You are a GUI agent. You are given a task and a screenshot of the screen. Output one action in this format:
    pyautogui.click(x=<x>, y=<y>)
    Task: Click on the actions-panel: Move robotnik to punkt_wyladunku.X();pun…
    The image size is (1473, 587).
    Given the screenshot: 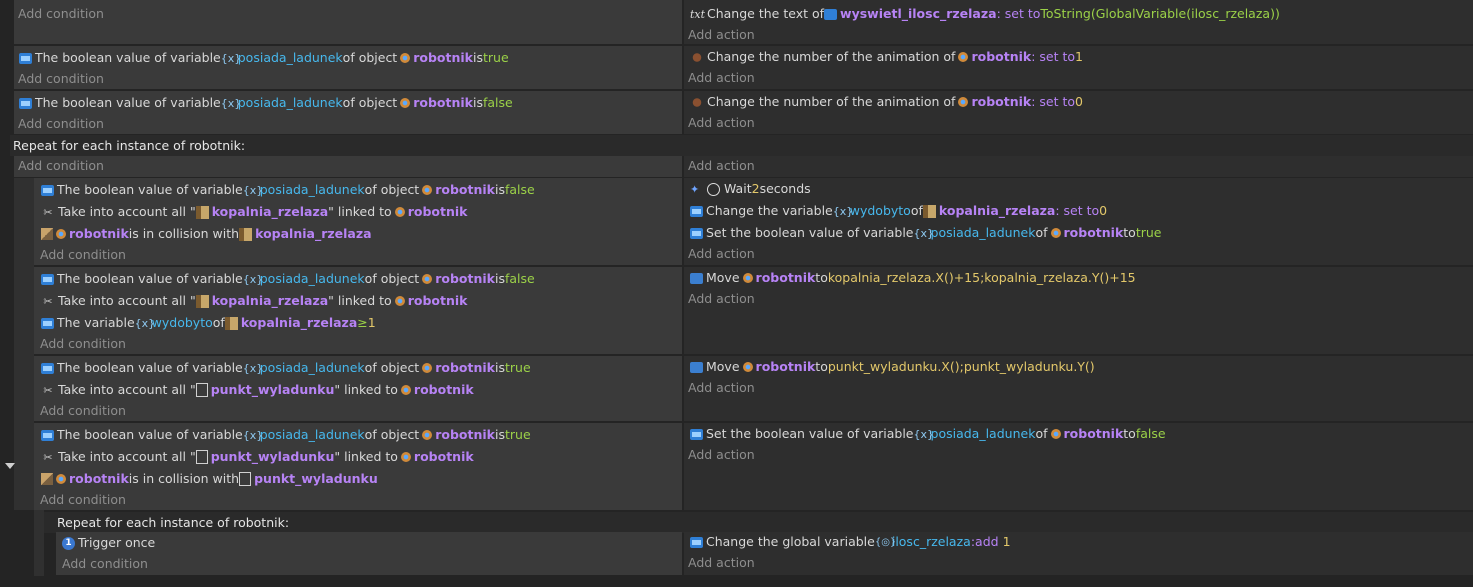 What is the action you would take?
    pyautogui.click(x=1078, y=388)
    